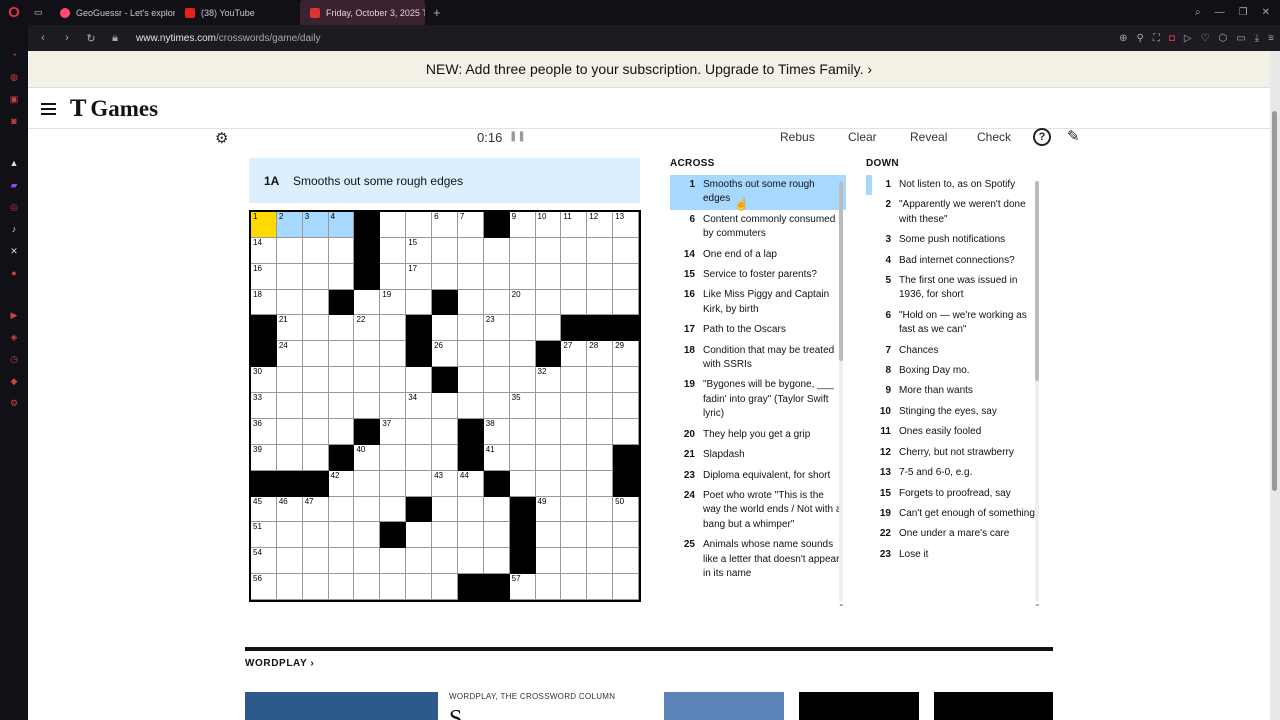  Describe the element at coordinates (419, 250) in the screenshot. I see `grid-cell: 15` at that location.